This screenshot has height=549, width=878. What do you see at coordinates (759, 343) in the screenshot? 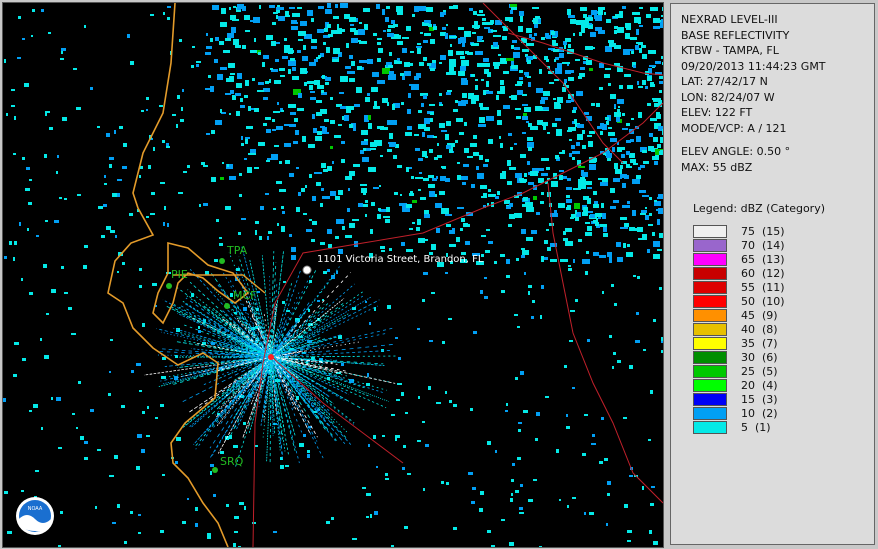
I see `legend-label: 35 (7)` at bounding box center [759, 343].